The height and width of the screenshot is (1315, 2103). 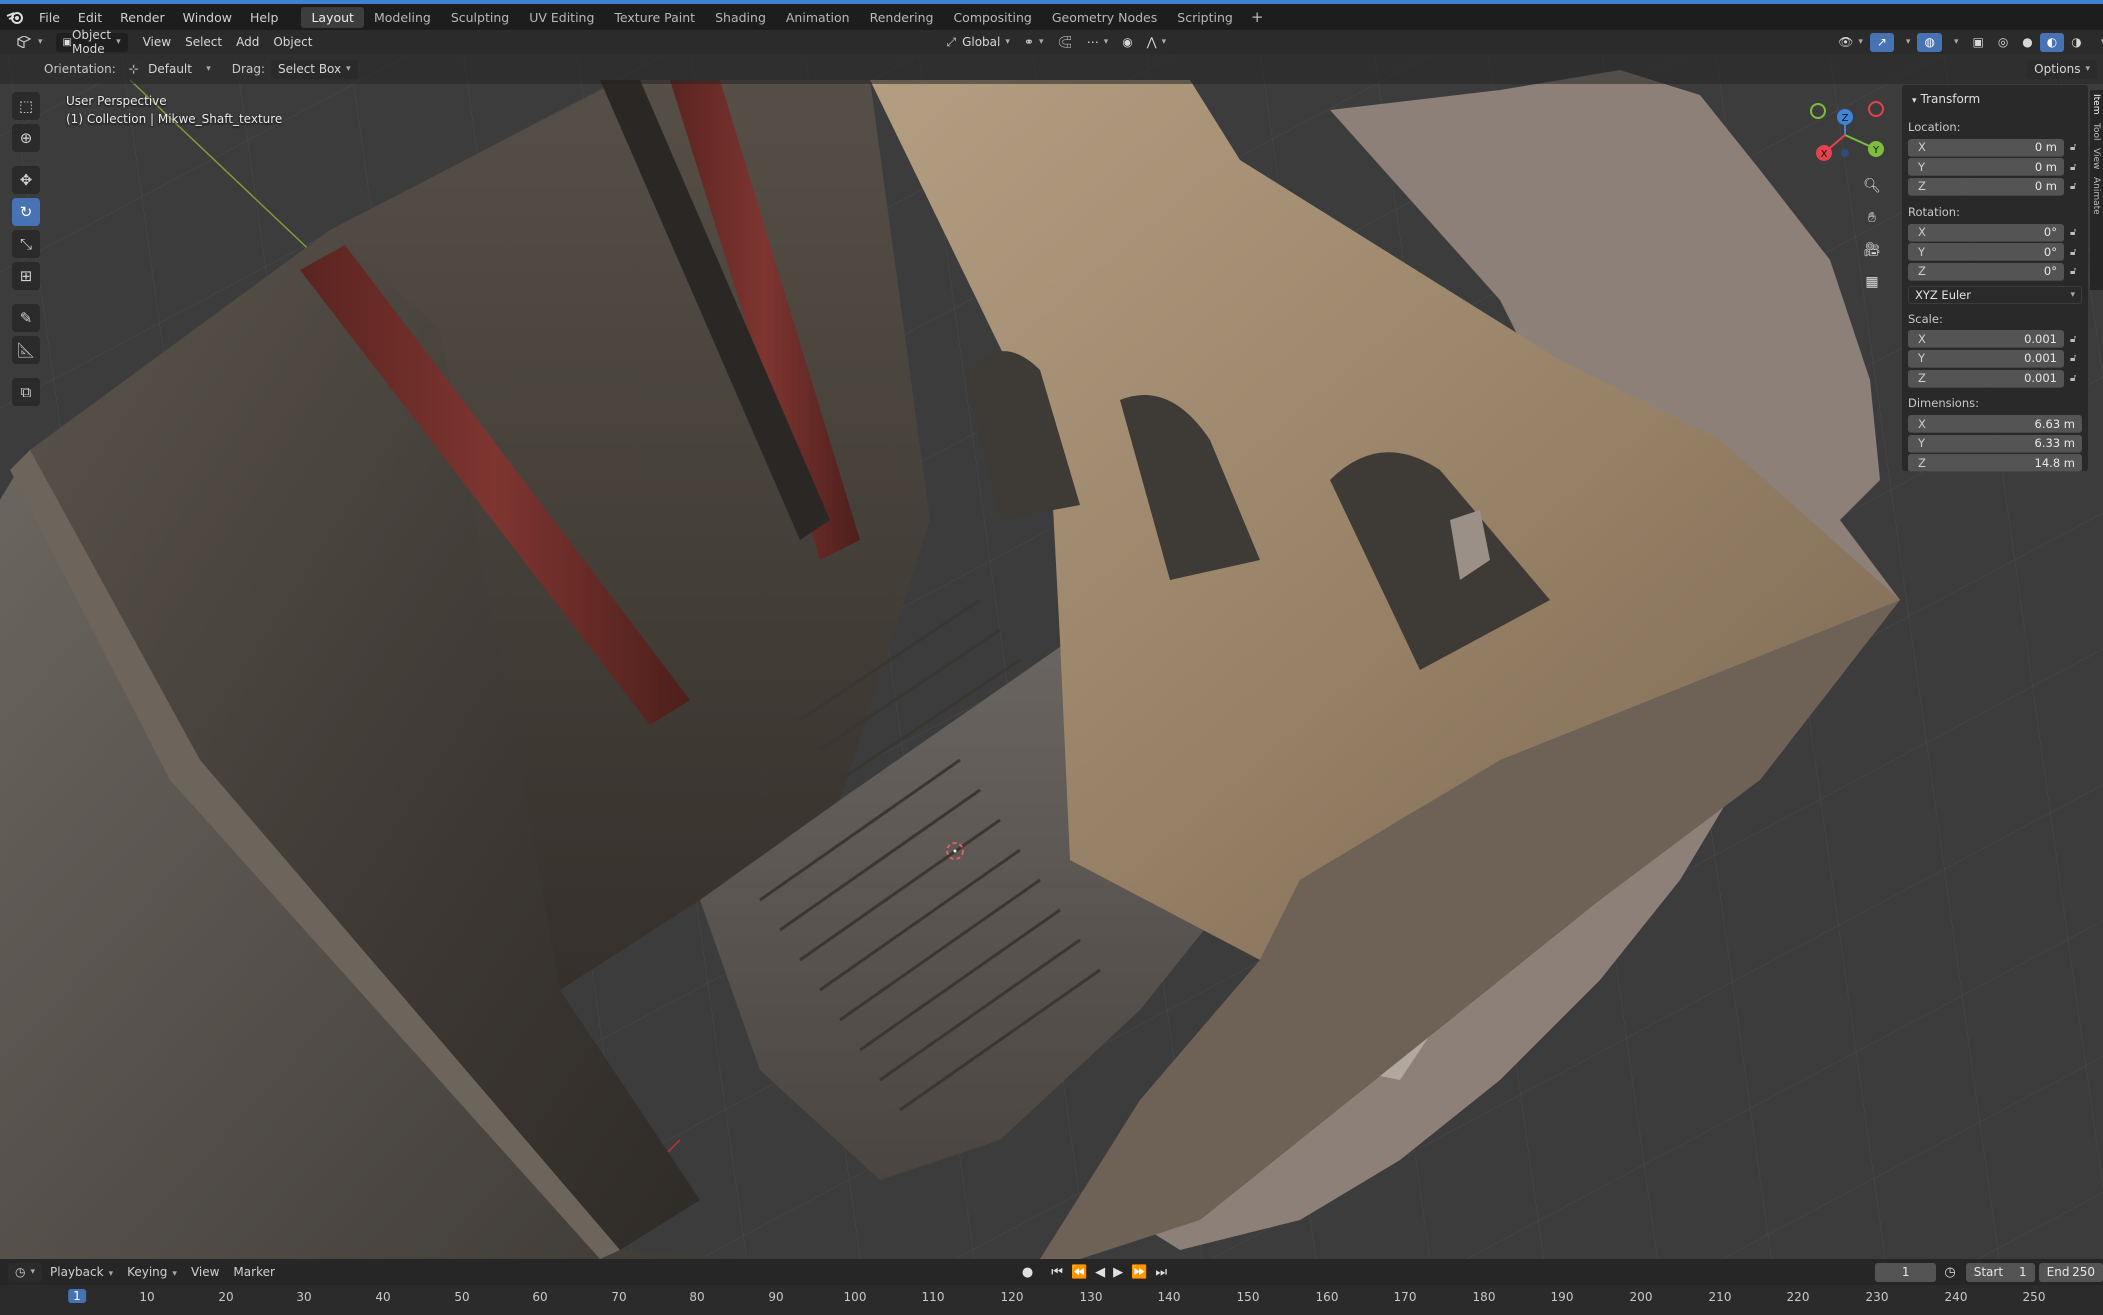 I want to click on visibility-dropdown: 👁︎ ▾, so click(x=1850, y=42).